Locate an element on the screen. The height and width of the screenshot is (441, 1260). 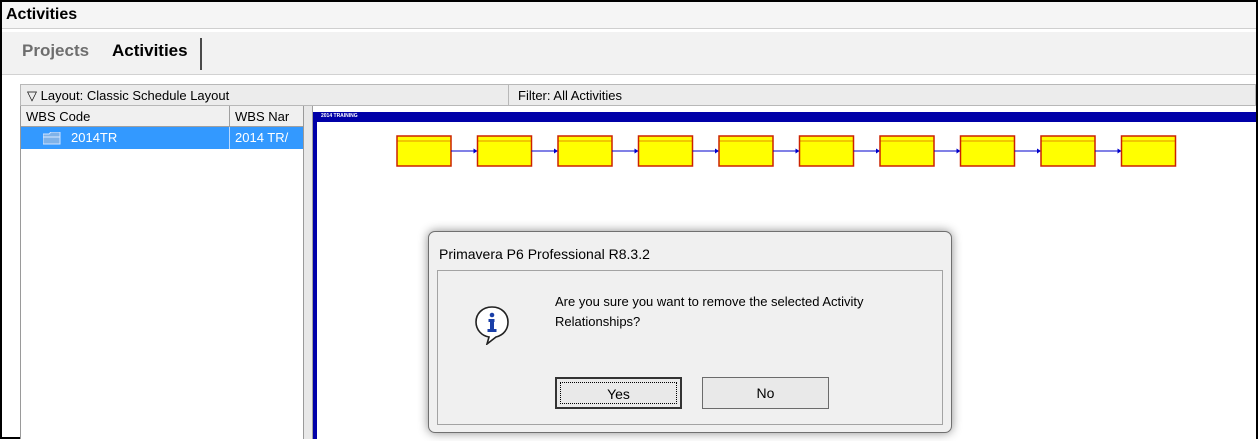
dialog-title: Primavera P6 Professional R8.3.2 is located at coordinates (544, 254).